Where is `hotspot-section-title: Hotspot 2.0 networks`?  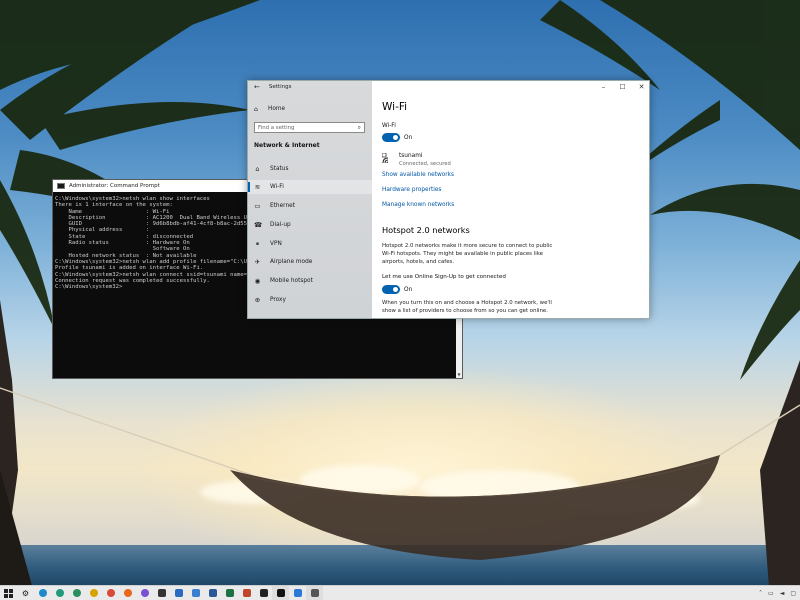 hotspot-section-title: Hotspot 2.0 networks is located at coordinates (426, 230).